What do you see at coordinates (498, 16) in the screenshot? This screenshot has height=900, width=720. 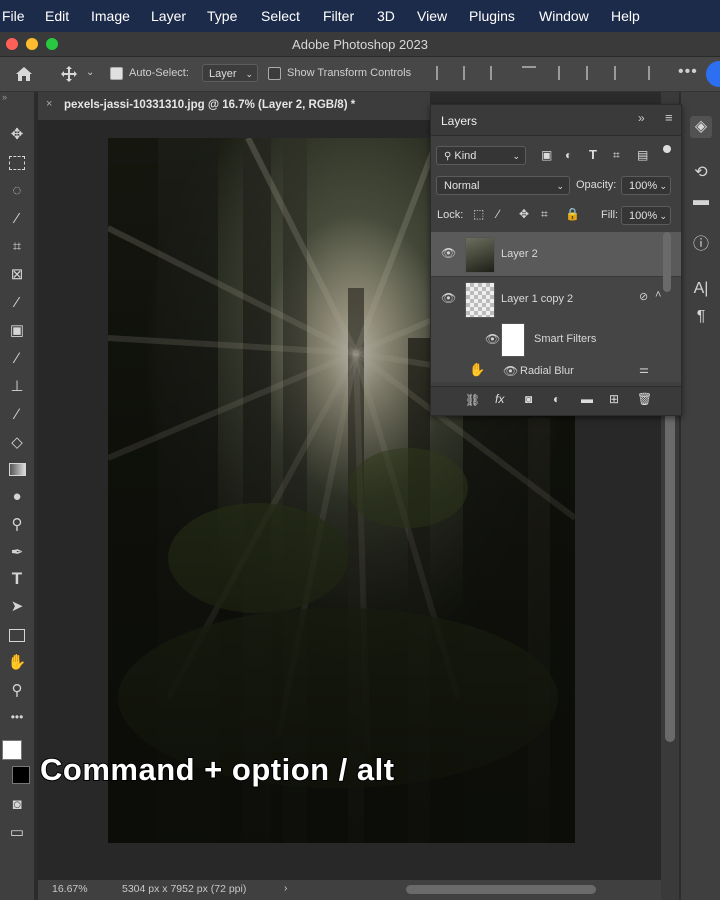 I see `menu-plugins: Plugins` at bounding box center [498, 16].